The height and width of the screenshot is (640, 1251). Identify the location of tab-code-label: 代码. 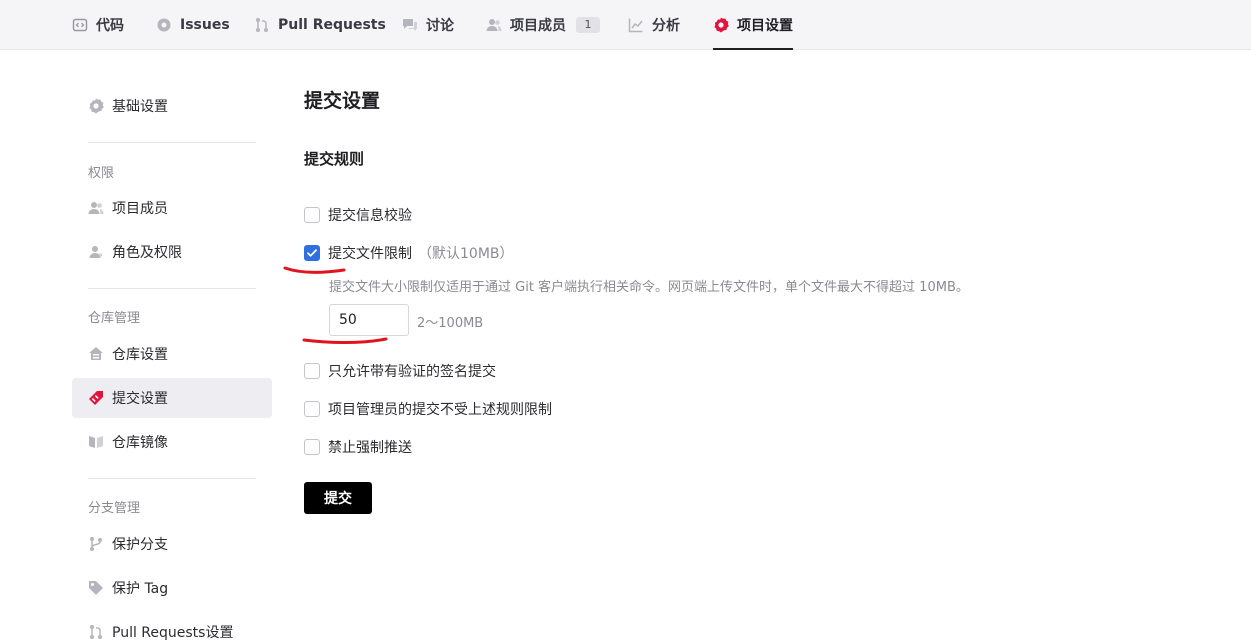
(110, 26).